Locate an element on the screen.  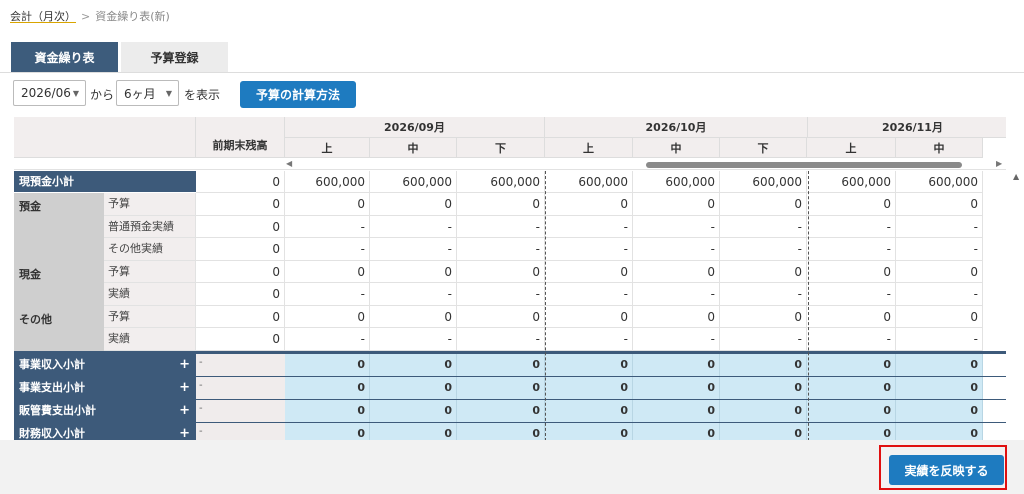
scroll-right-icon: ▶ is located at coordinates (999, 163).